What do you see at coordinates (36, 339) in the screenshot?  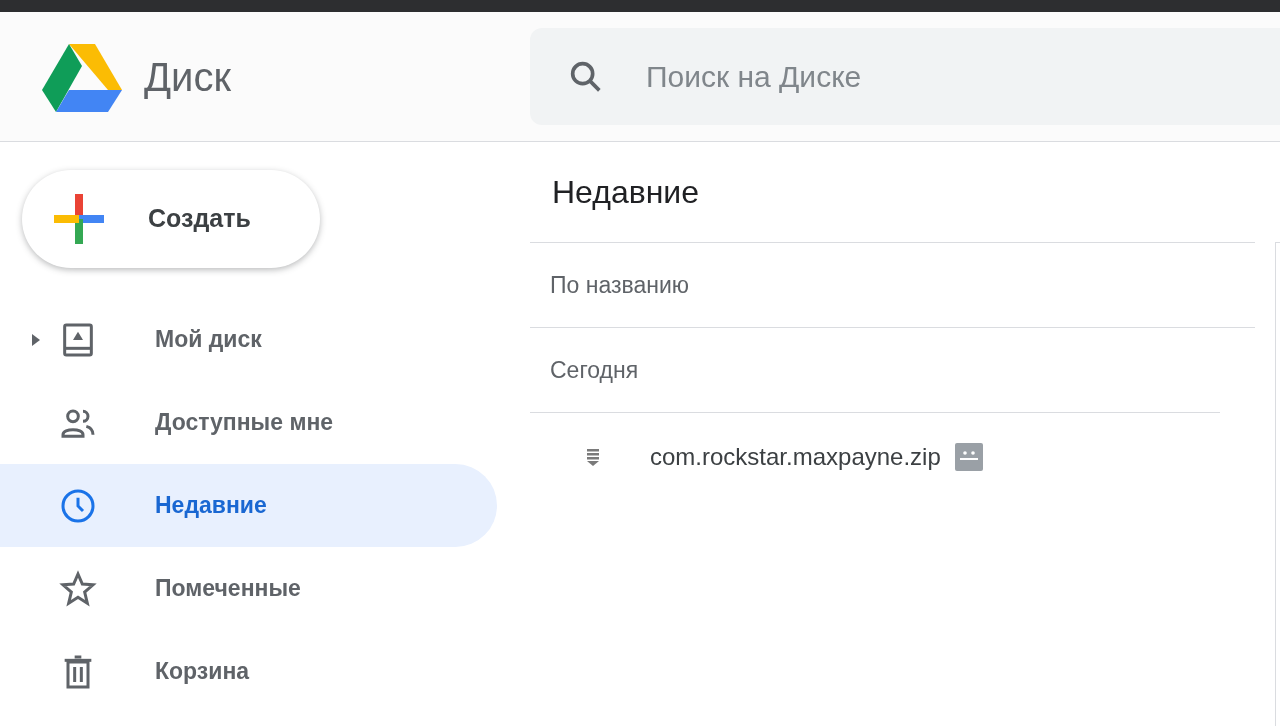 I see `expand-arrow-icon` at bounding box center [36, 339].